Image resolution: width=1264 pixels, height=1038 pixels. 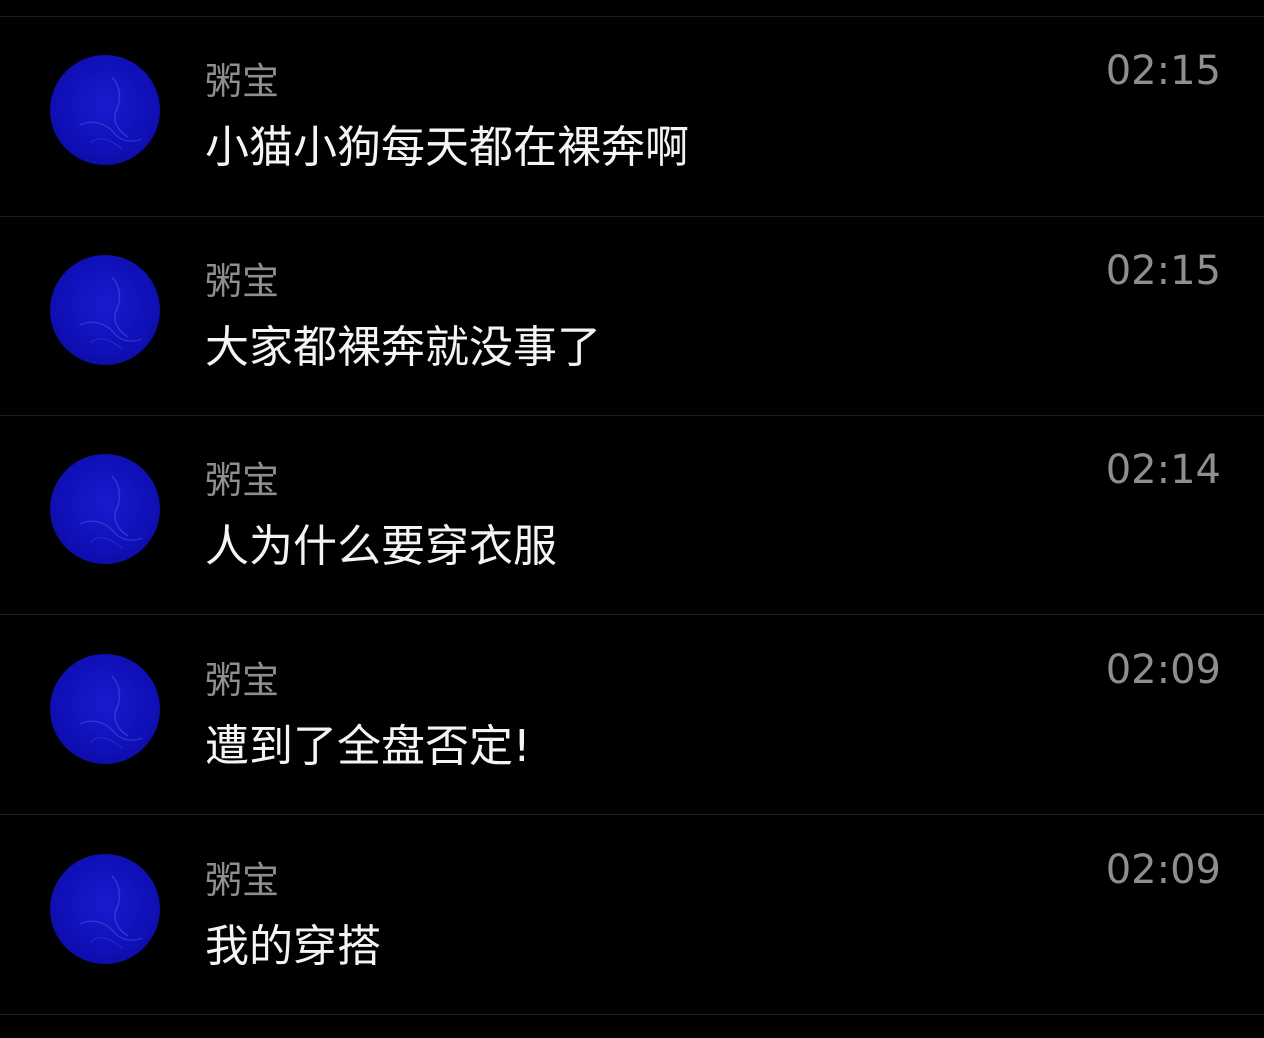 What do you see at coordinates (368, 746) in the screenshot?
I see `message-text: 遭到了全盘否定!` at bounding box center [368, 746].